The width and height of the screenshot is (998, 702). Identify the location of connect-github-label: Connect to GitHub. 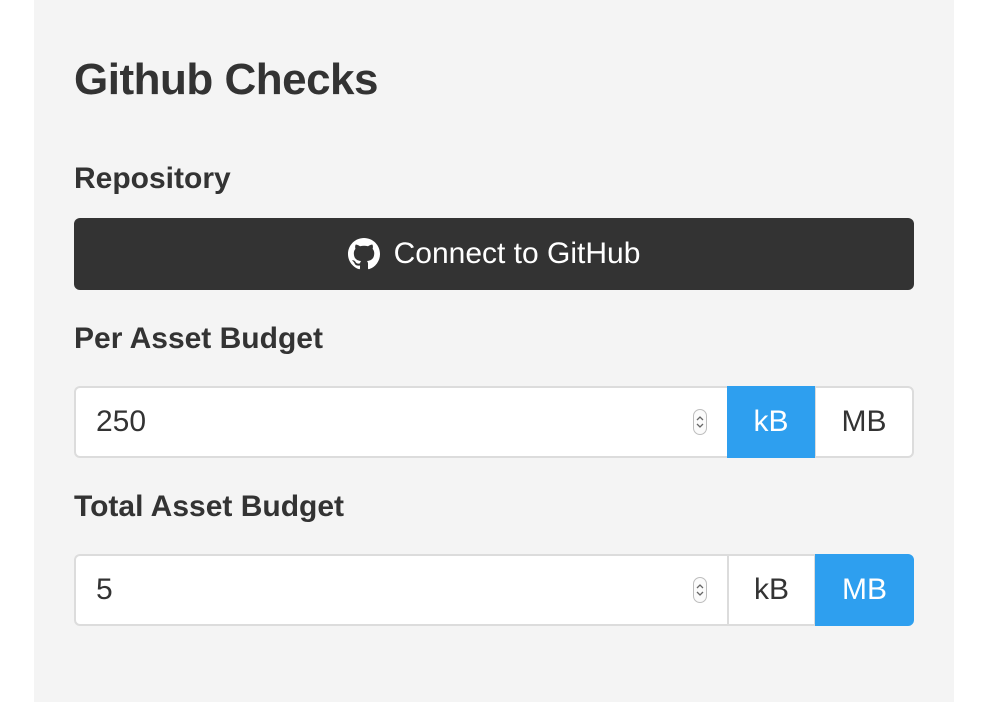
(517, 253).